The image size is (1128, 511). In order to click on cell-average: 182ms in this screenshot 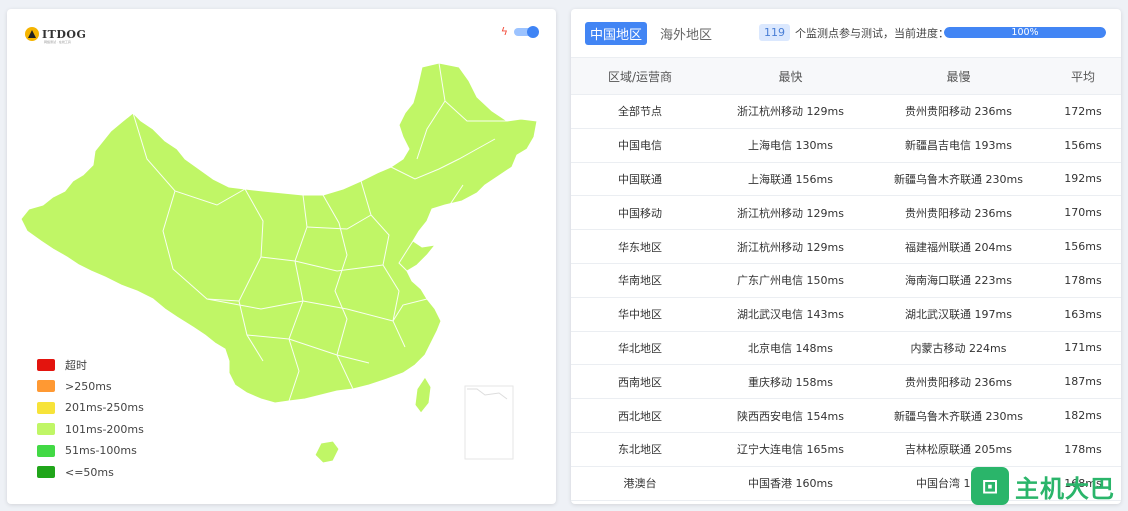, I will do `click(1083, 416)`.